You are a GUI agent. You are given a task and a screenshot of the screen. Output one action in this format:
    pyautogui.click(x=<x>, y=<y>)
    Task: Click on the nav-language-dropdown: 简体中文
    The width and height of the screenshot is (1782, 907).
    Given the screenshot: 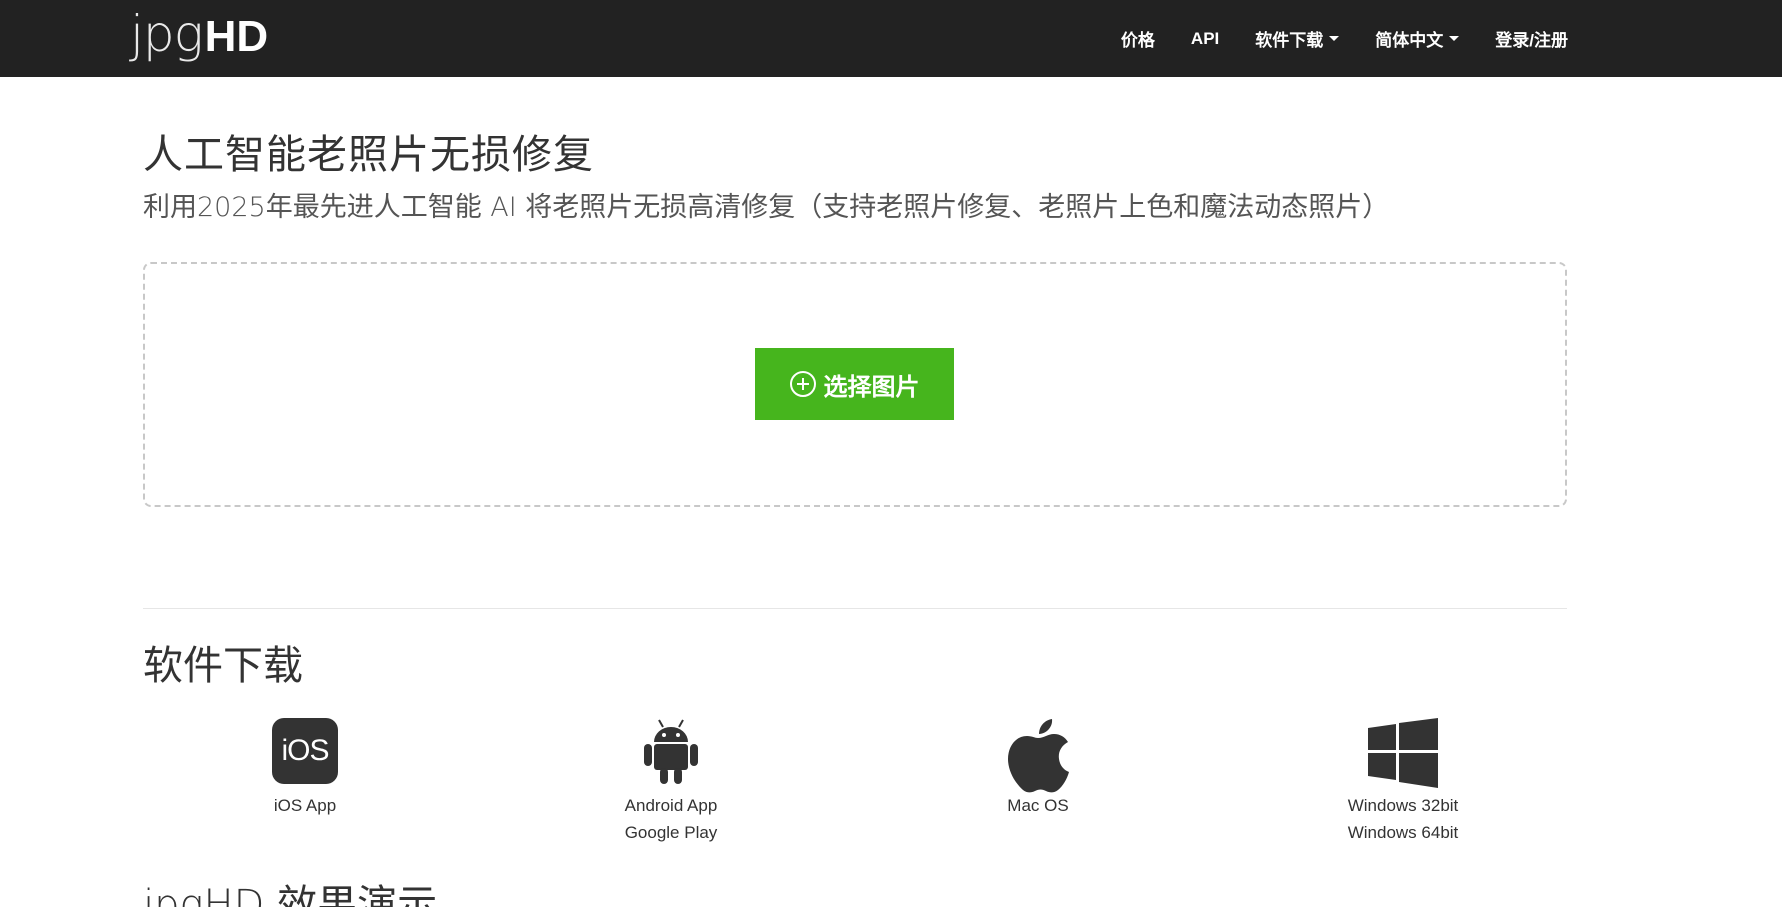 What is the action you would take?
    pyautogui.click(x=1417, y=38)
    